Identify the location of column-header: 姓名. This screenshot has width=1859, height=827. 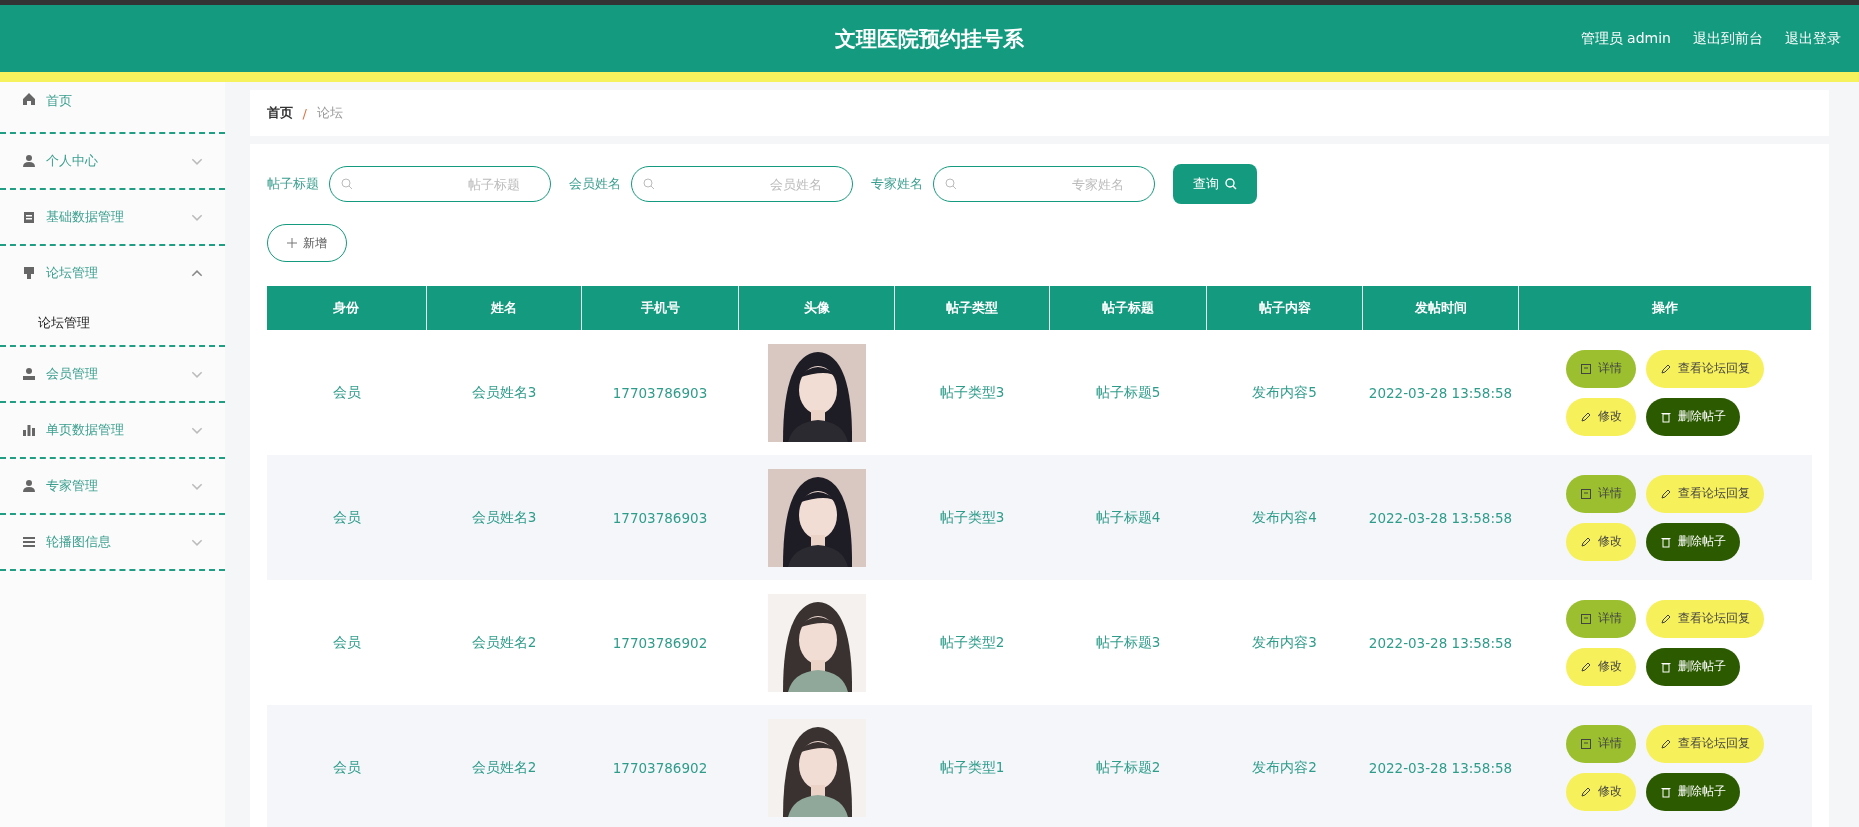
(504, 308).